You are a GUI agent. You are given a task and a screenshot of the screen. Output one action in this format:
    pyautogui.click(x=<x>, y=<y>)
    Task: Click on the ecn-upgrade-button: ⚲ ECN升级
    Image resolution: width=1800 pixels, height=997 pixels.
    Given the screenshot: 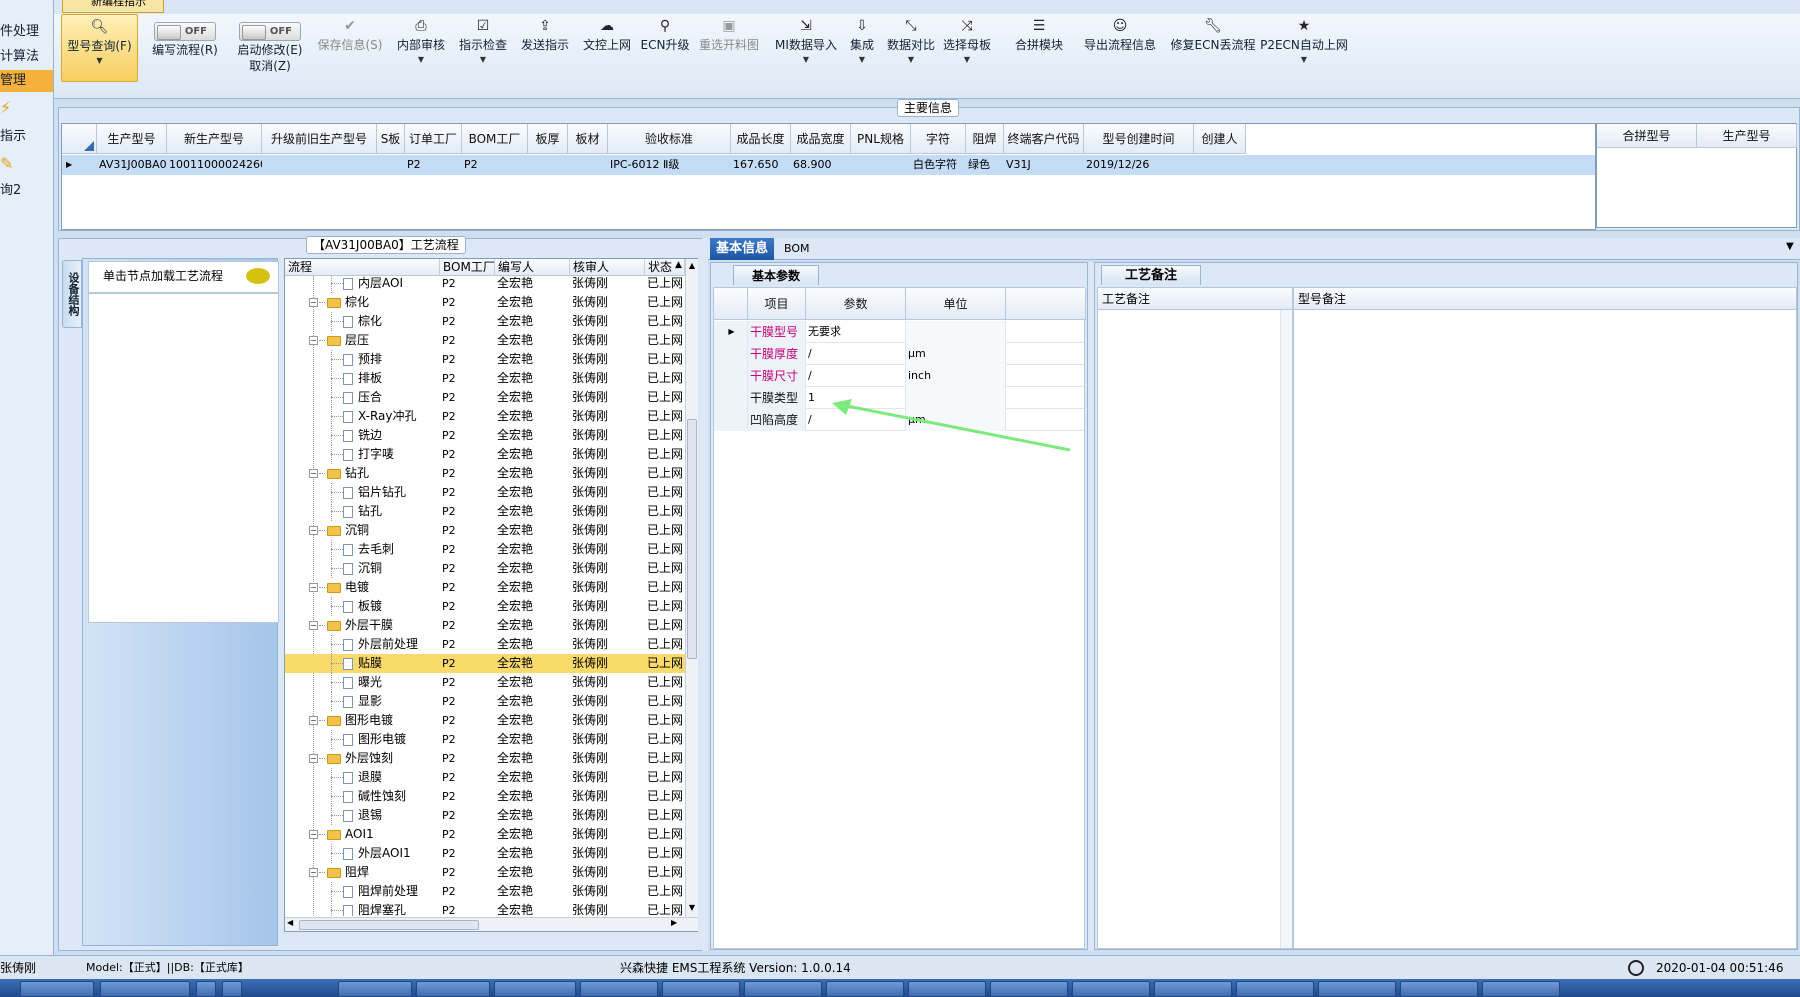 What is the action you would take?
    pyautogui.click(x=665, y=49)
    